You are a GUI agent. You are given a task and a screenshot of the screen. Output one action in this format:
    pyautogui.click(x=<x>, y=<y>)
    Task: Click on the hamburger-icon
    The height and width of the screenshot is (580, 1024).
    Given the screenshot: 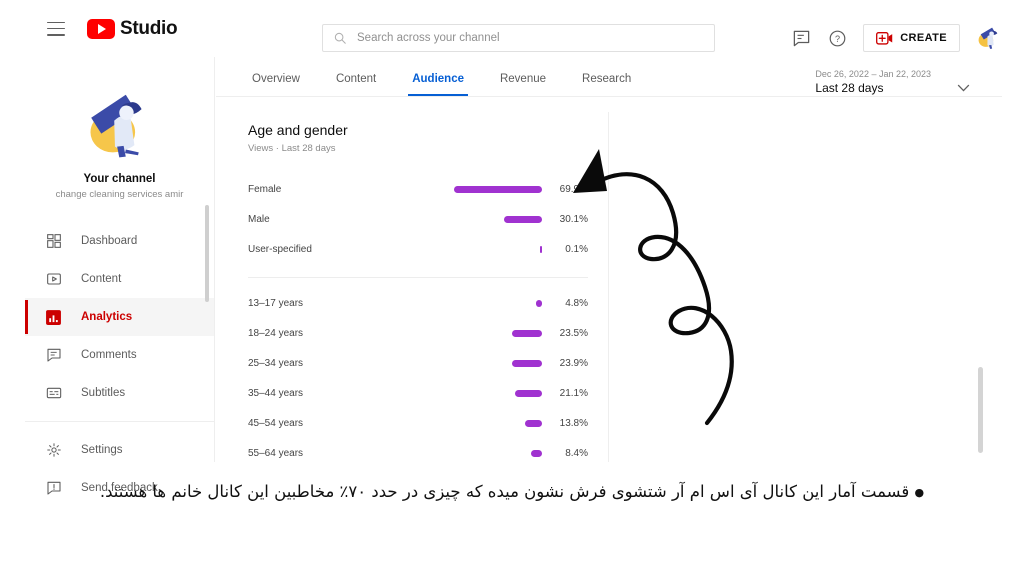 What is the action you would take?
    pyautogui.click(x=56, y=28)
    